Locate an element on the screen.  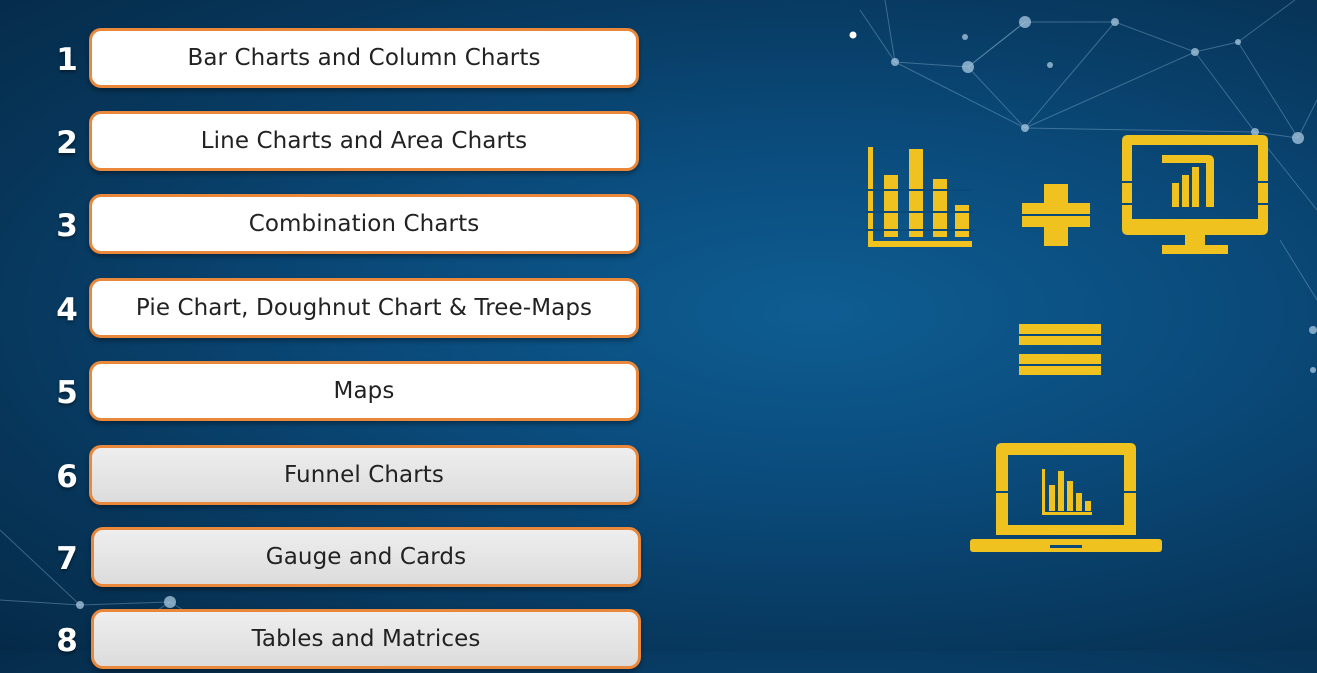
topic-row: 4 Pie Chart, Doughnut Chart & Tree-Maps is located at coordinates (340, 310).